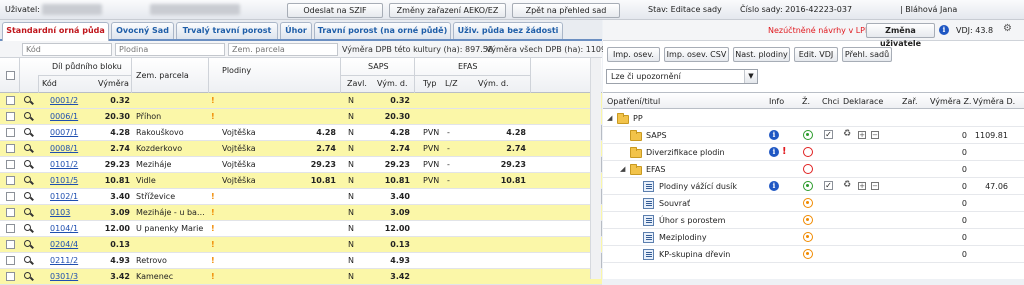 This screenshot has height=285, width=1024. I want to click on table-row: 0104/1 12.00 U panenky Marie! N 12.00, so click(301, 229).